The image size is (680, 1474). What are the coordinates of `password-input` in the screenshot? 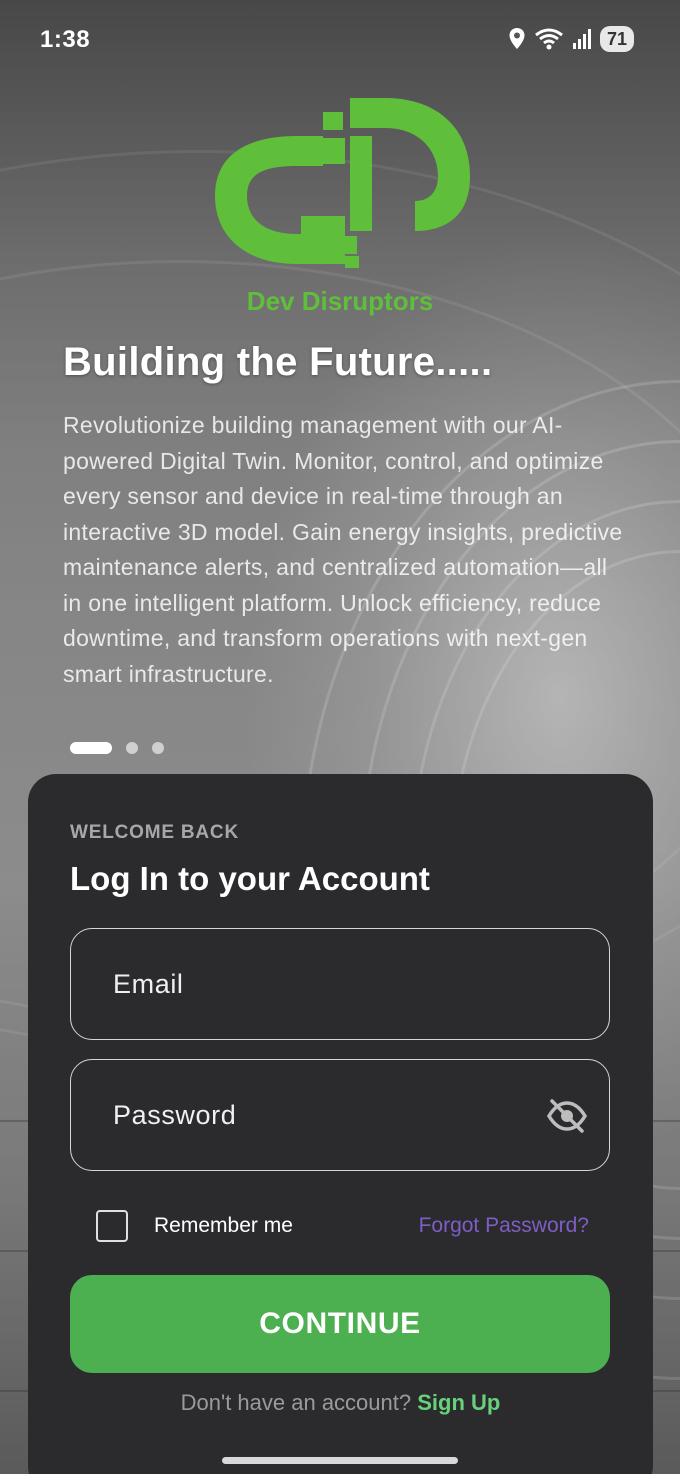 It's located at (313, 1115).